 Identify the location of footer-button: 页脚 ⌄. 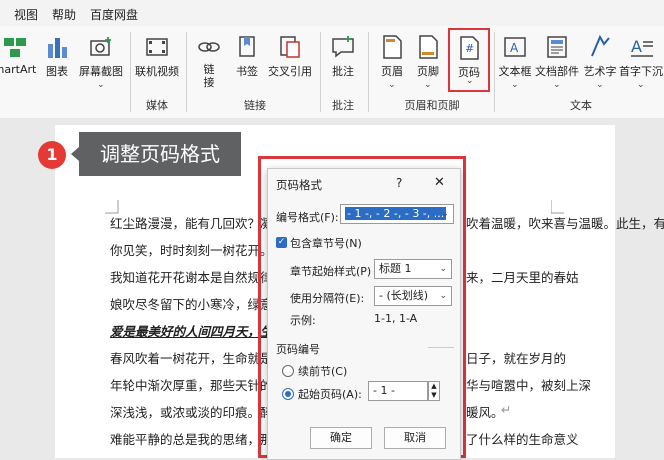
(428, 62).